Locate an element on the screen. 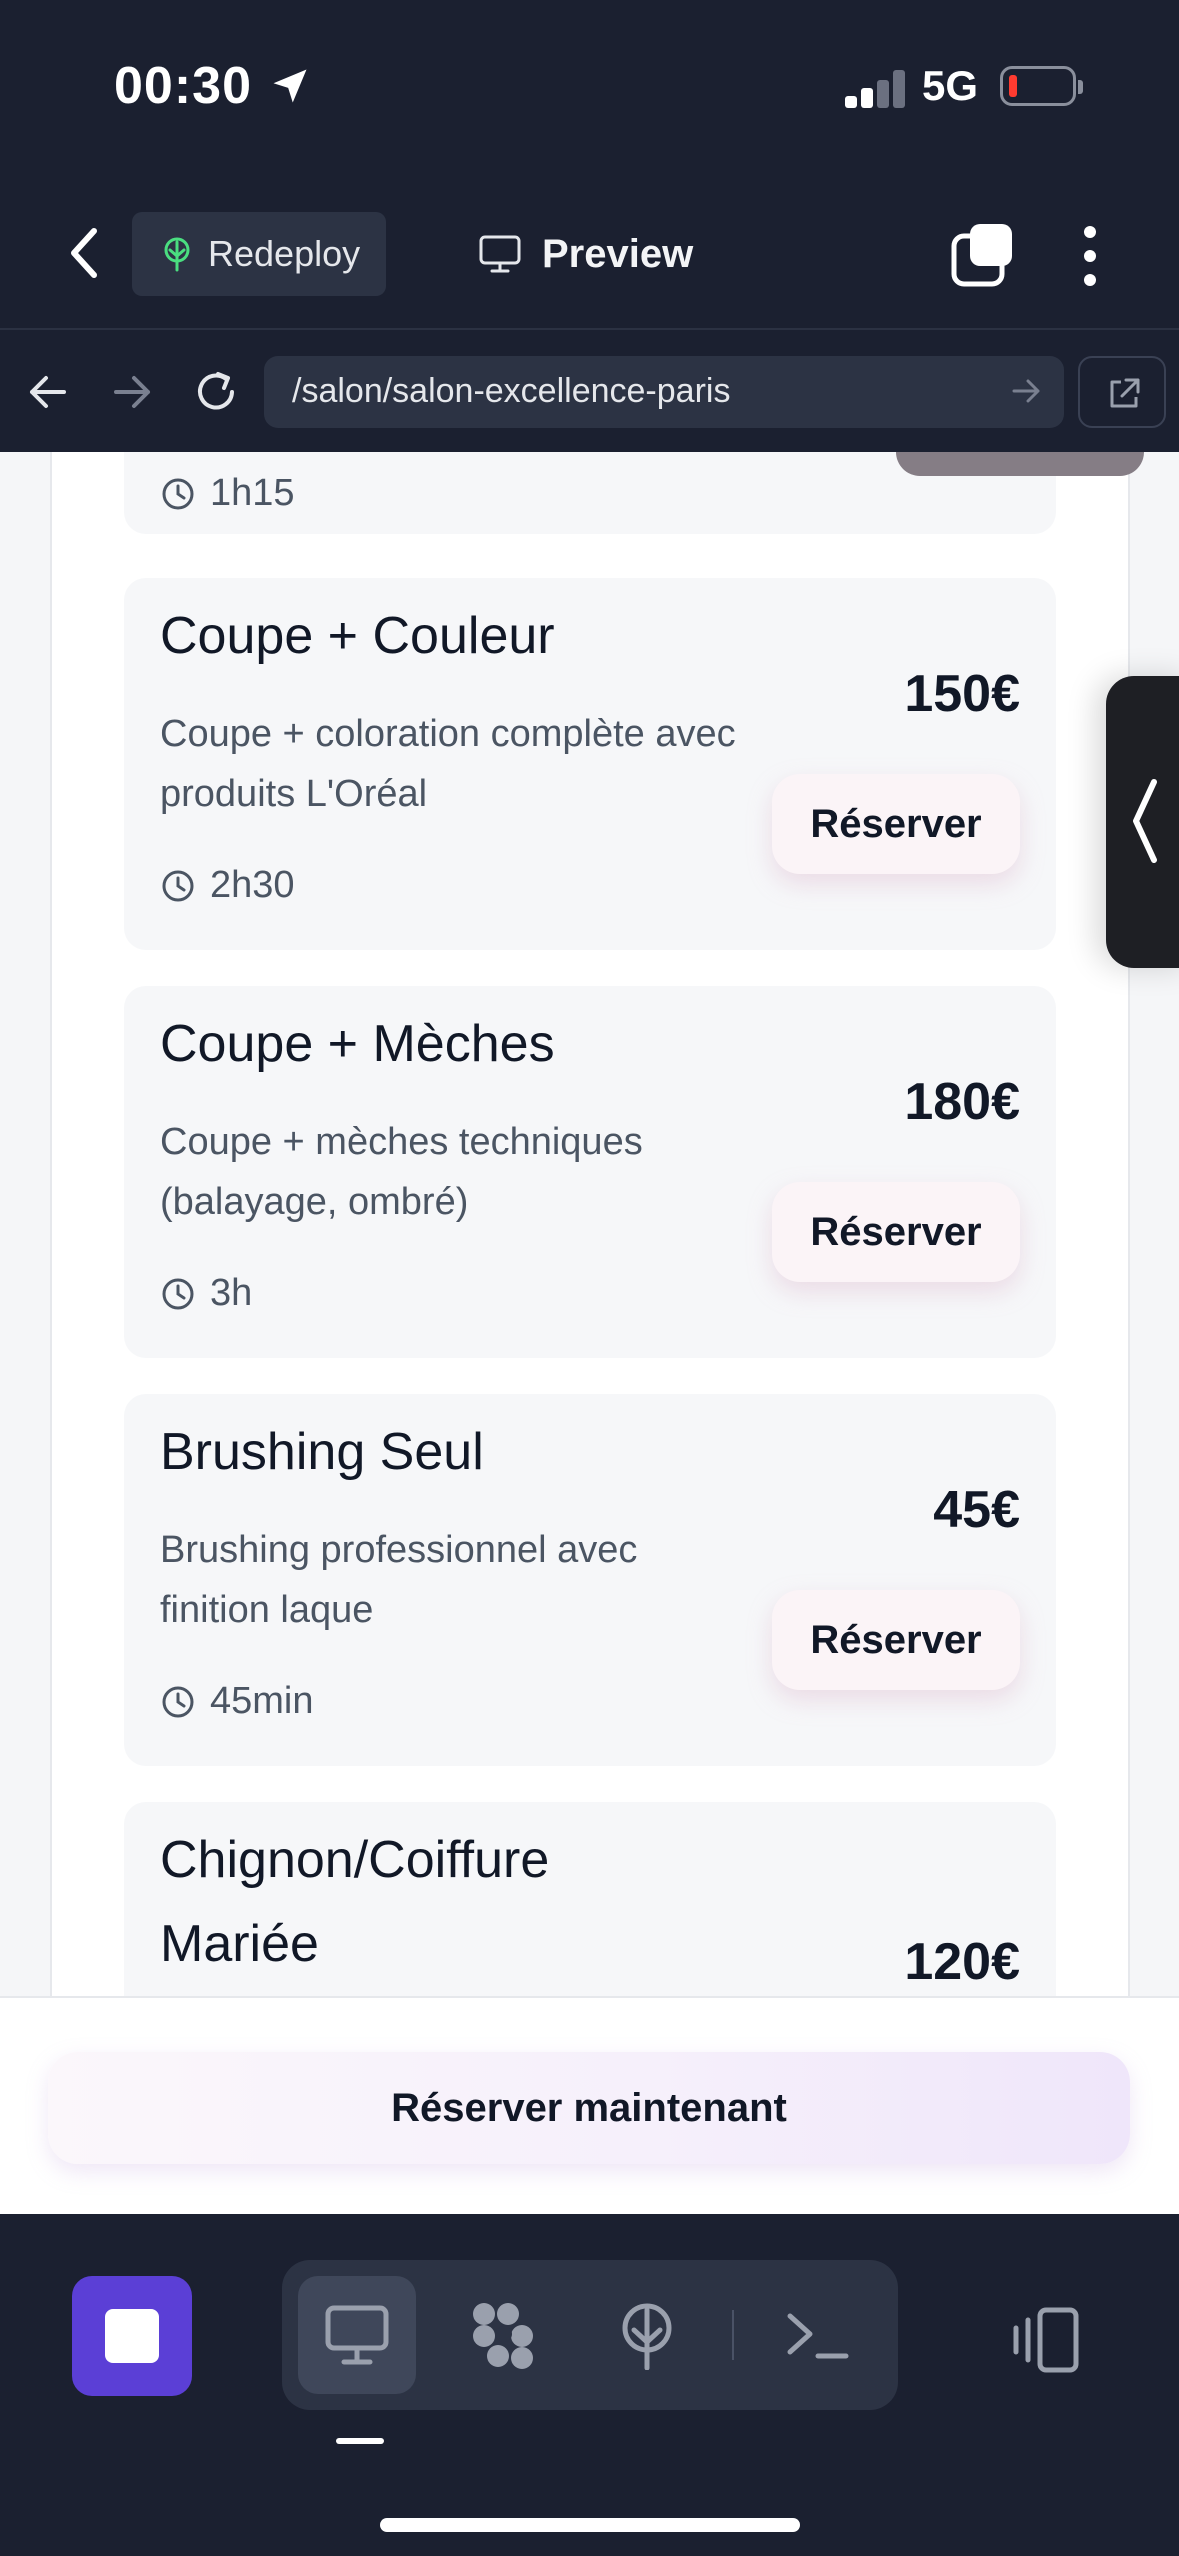 The height and width of the screenshot is (2556, 1179). book-button-partial is located at coordinates (1020, 464).